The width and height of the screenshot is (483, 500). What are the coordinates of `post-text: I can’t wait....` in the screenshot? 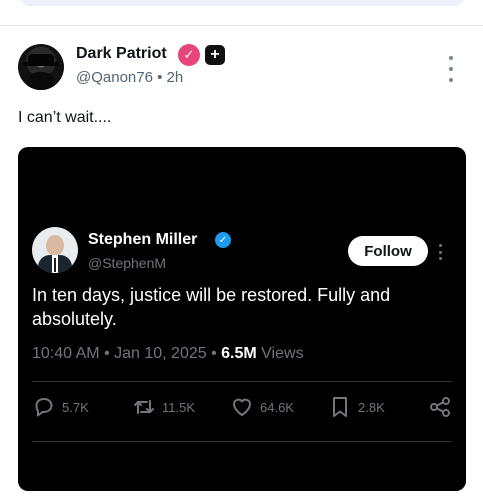 It's located at (65, 117).